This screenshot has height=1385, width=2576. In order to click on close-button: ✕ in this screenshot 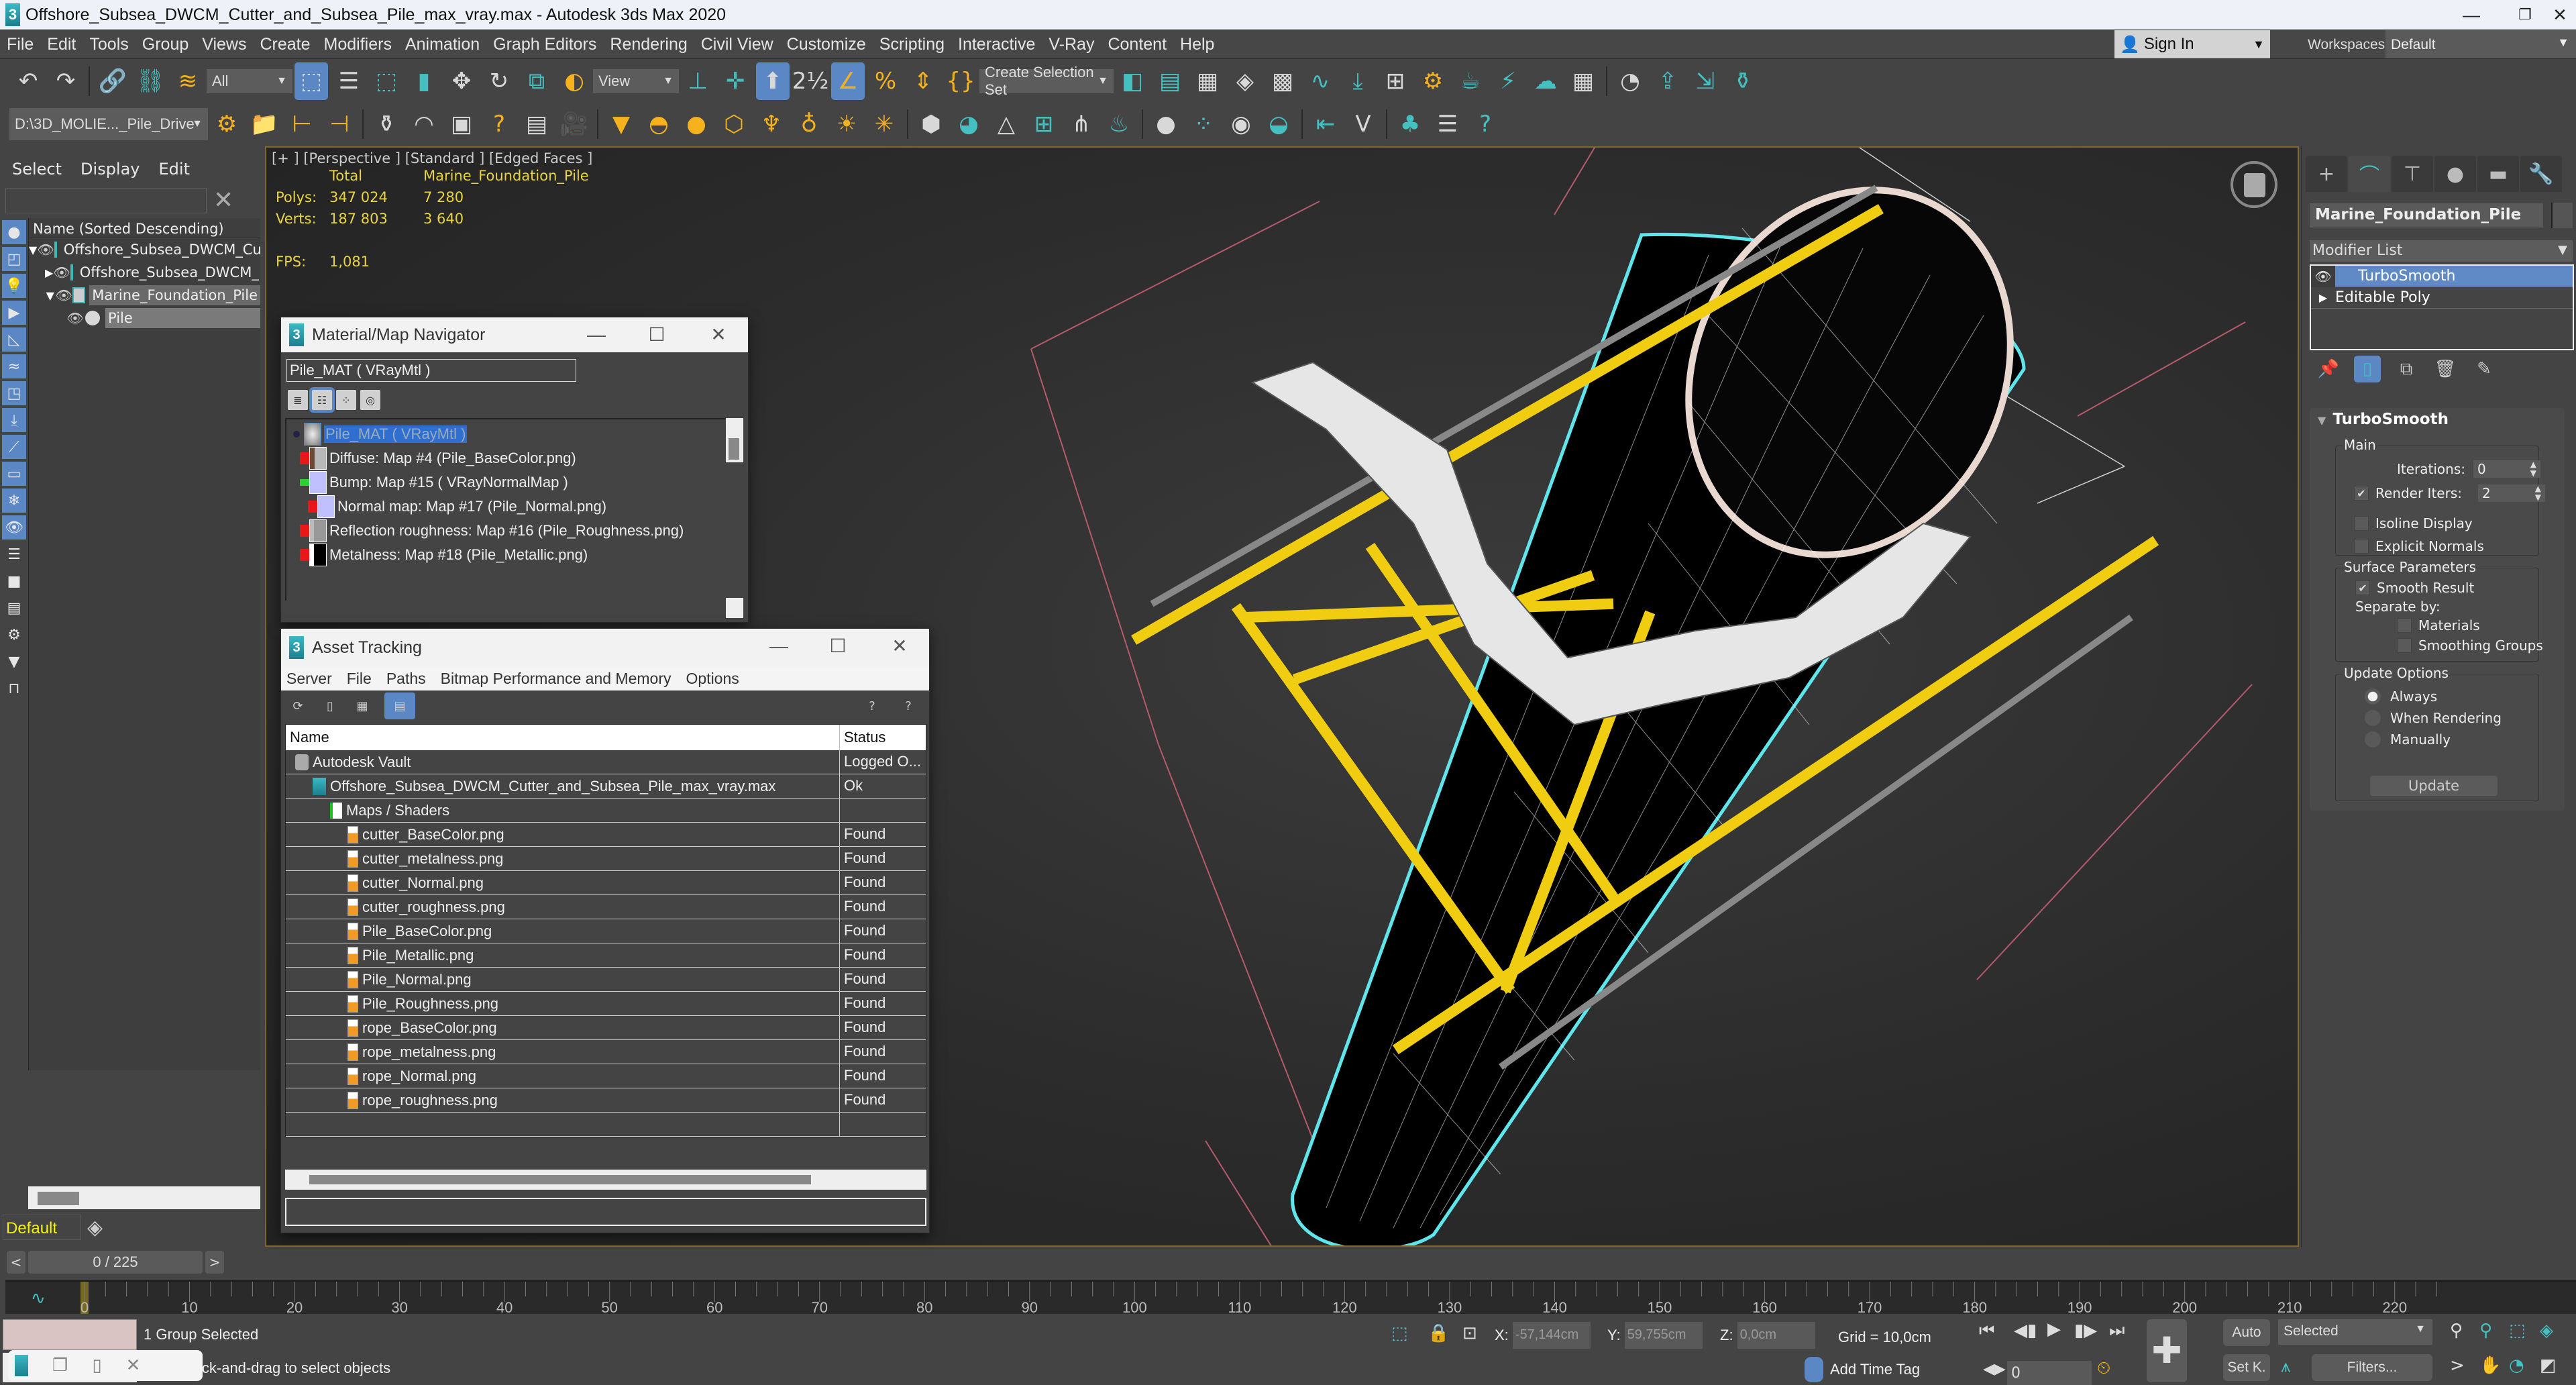, I will do `click(718, 334)`.